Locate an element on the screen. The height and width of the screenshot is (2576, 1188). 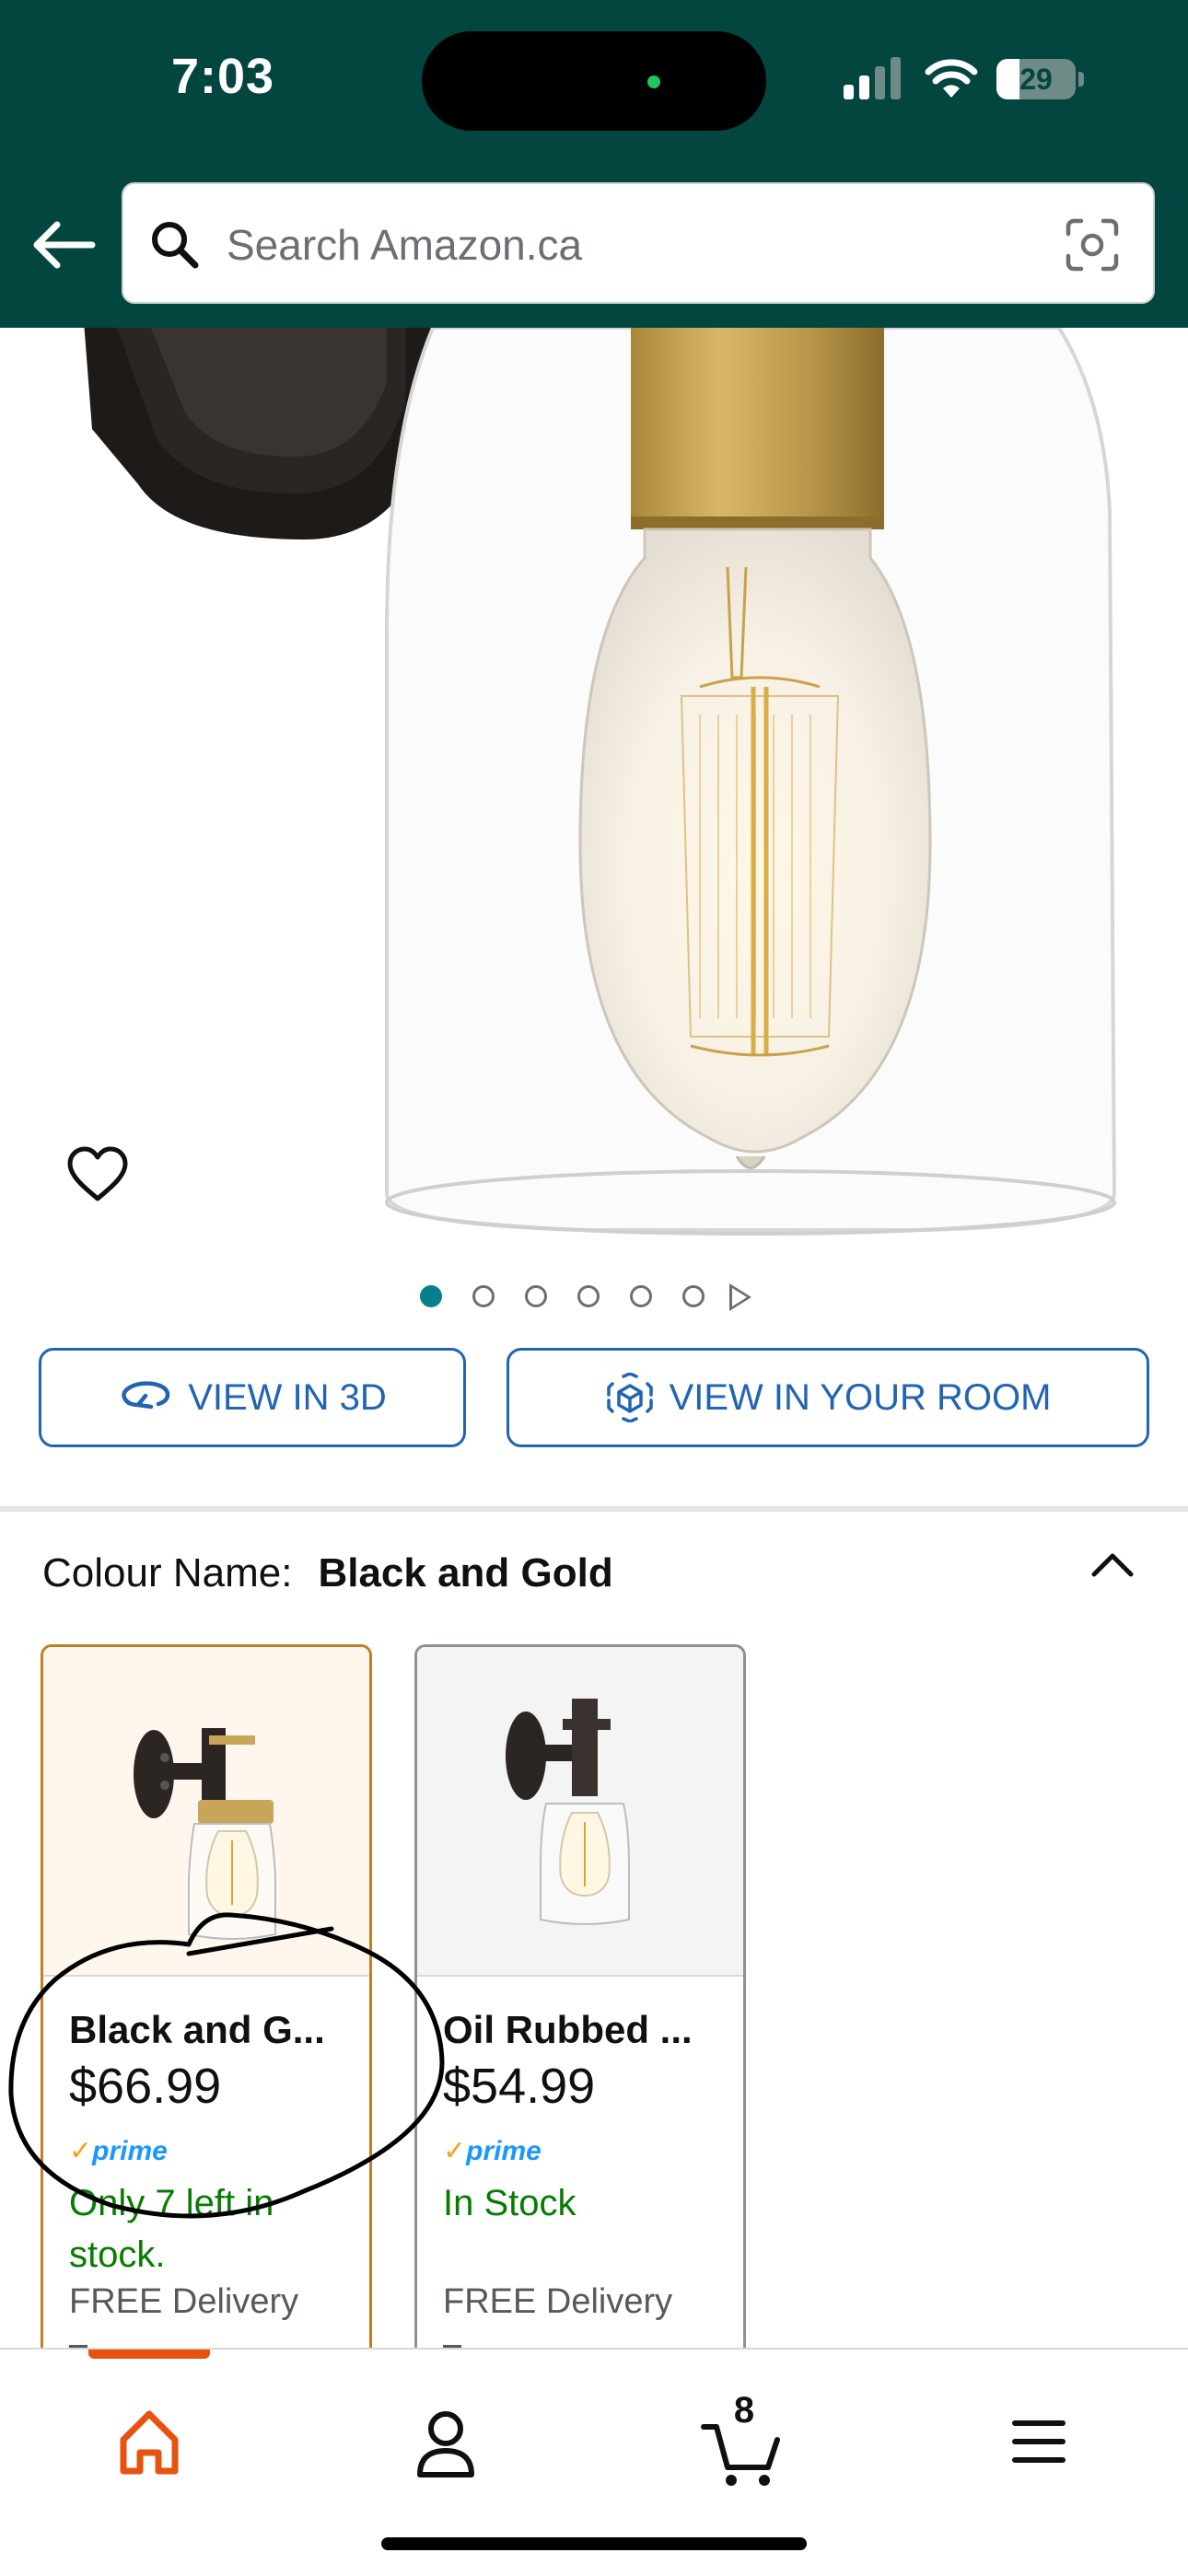
section-divider is located at coordinates (594, 1509).